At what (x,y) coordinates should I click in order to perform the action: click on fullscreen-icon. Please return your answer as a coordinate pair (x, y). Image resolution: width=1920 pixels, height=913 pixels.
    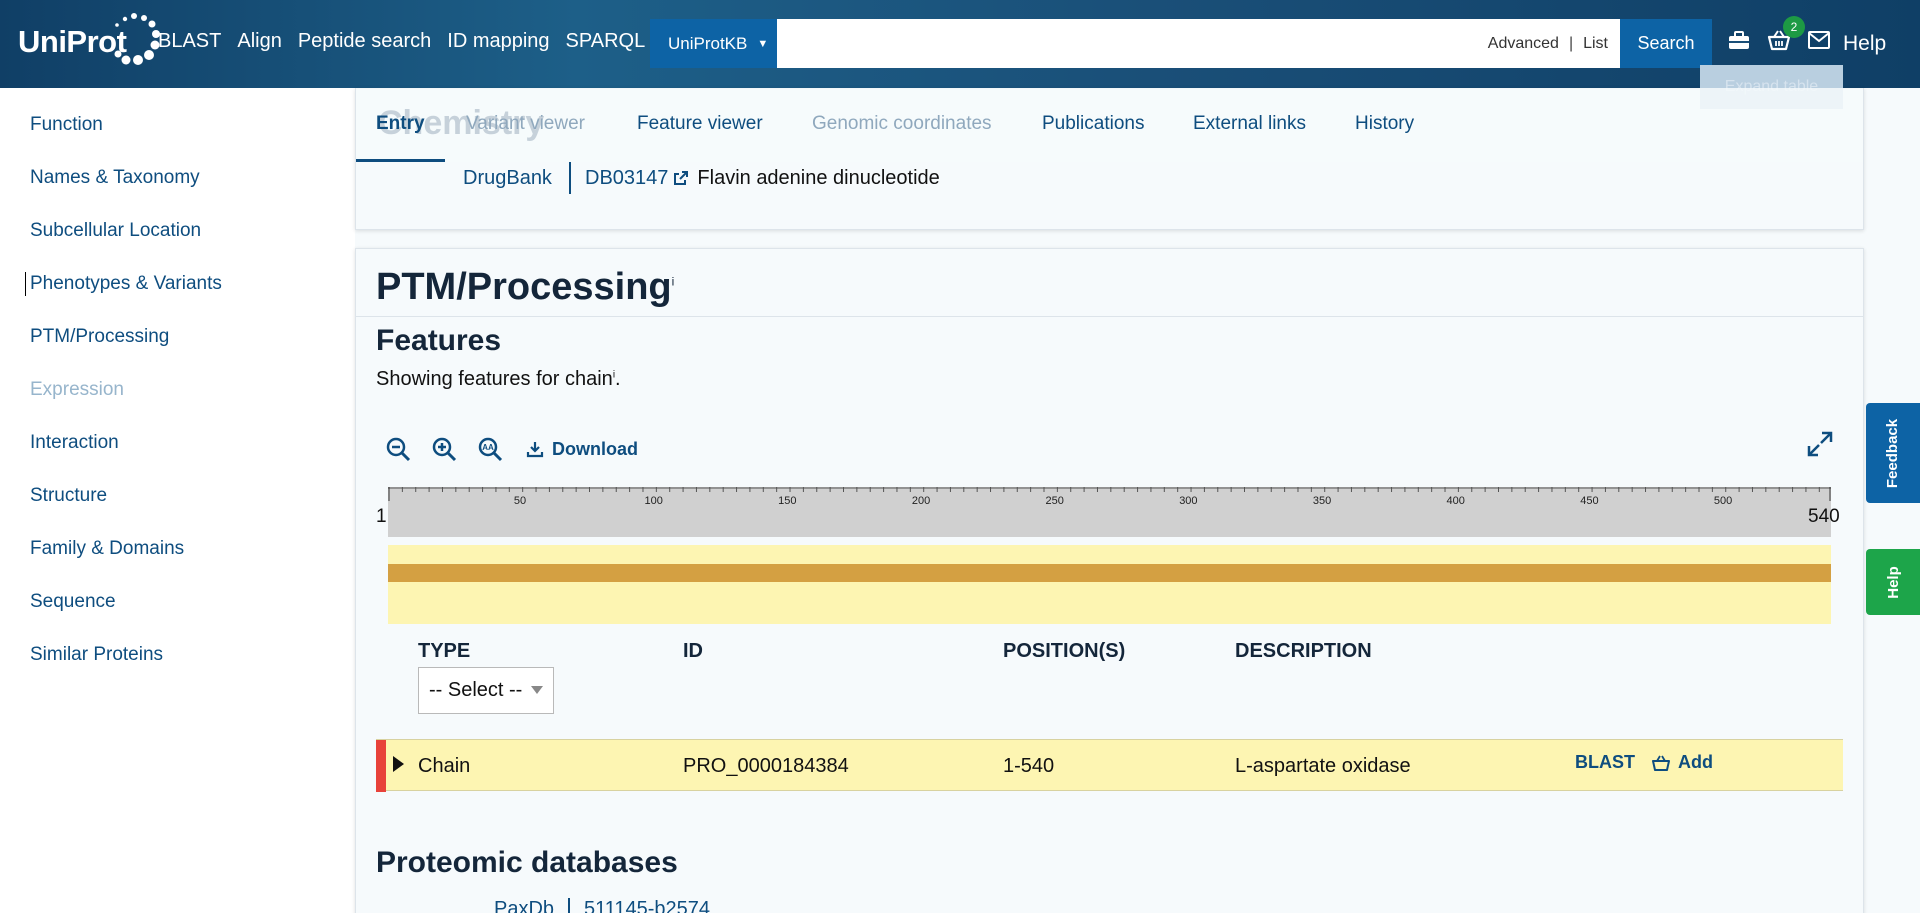
    Looking at the image, I should click on (1820, 444).